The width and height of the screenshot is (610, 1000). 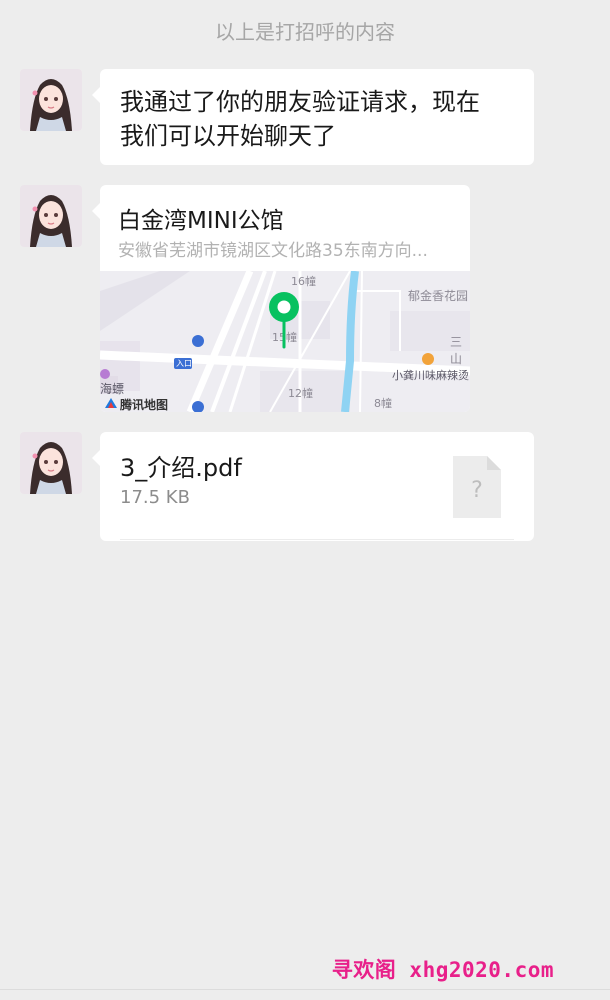 I want to click on file-icon-glyph: ?, so click(x=477, y=490).